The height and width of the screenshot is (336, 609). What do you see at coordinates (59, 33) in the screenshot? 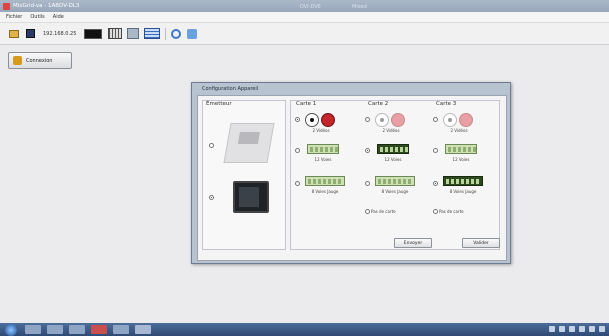
I see `address-field: 192.168.0.25` at bounding box center [59, 33].